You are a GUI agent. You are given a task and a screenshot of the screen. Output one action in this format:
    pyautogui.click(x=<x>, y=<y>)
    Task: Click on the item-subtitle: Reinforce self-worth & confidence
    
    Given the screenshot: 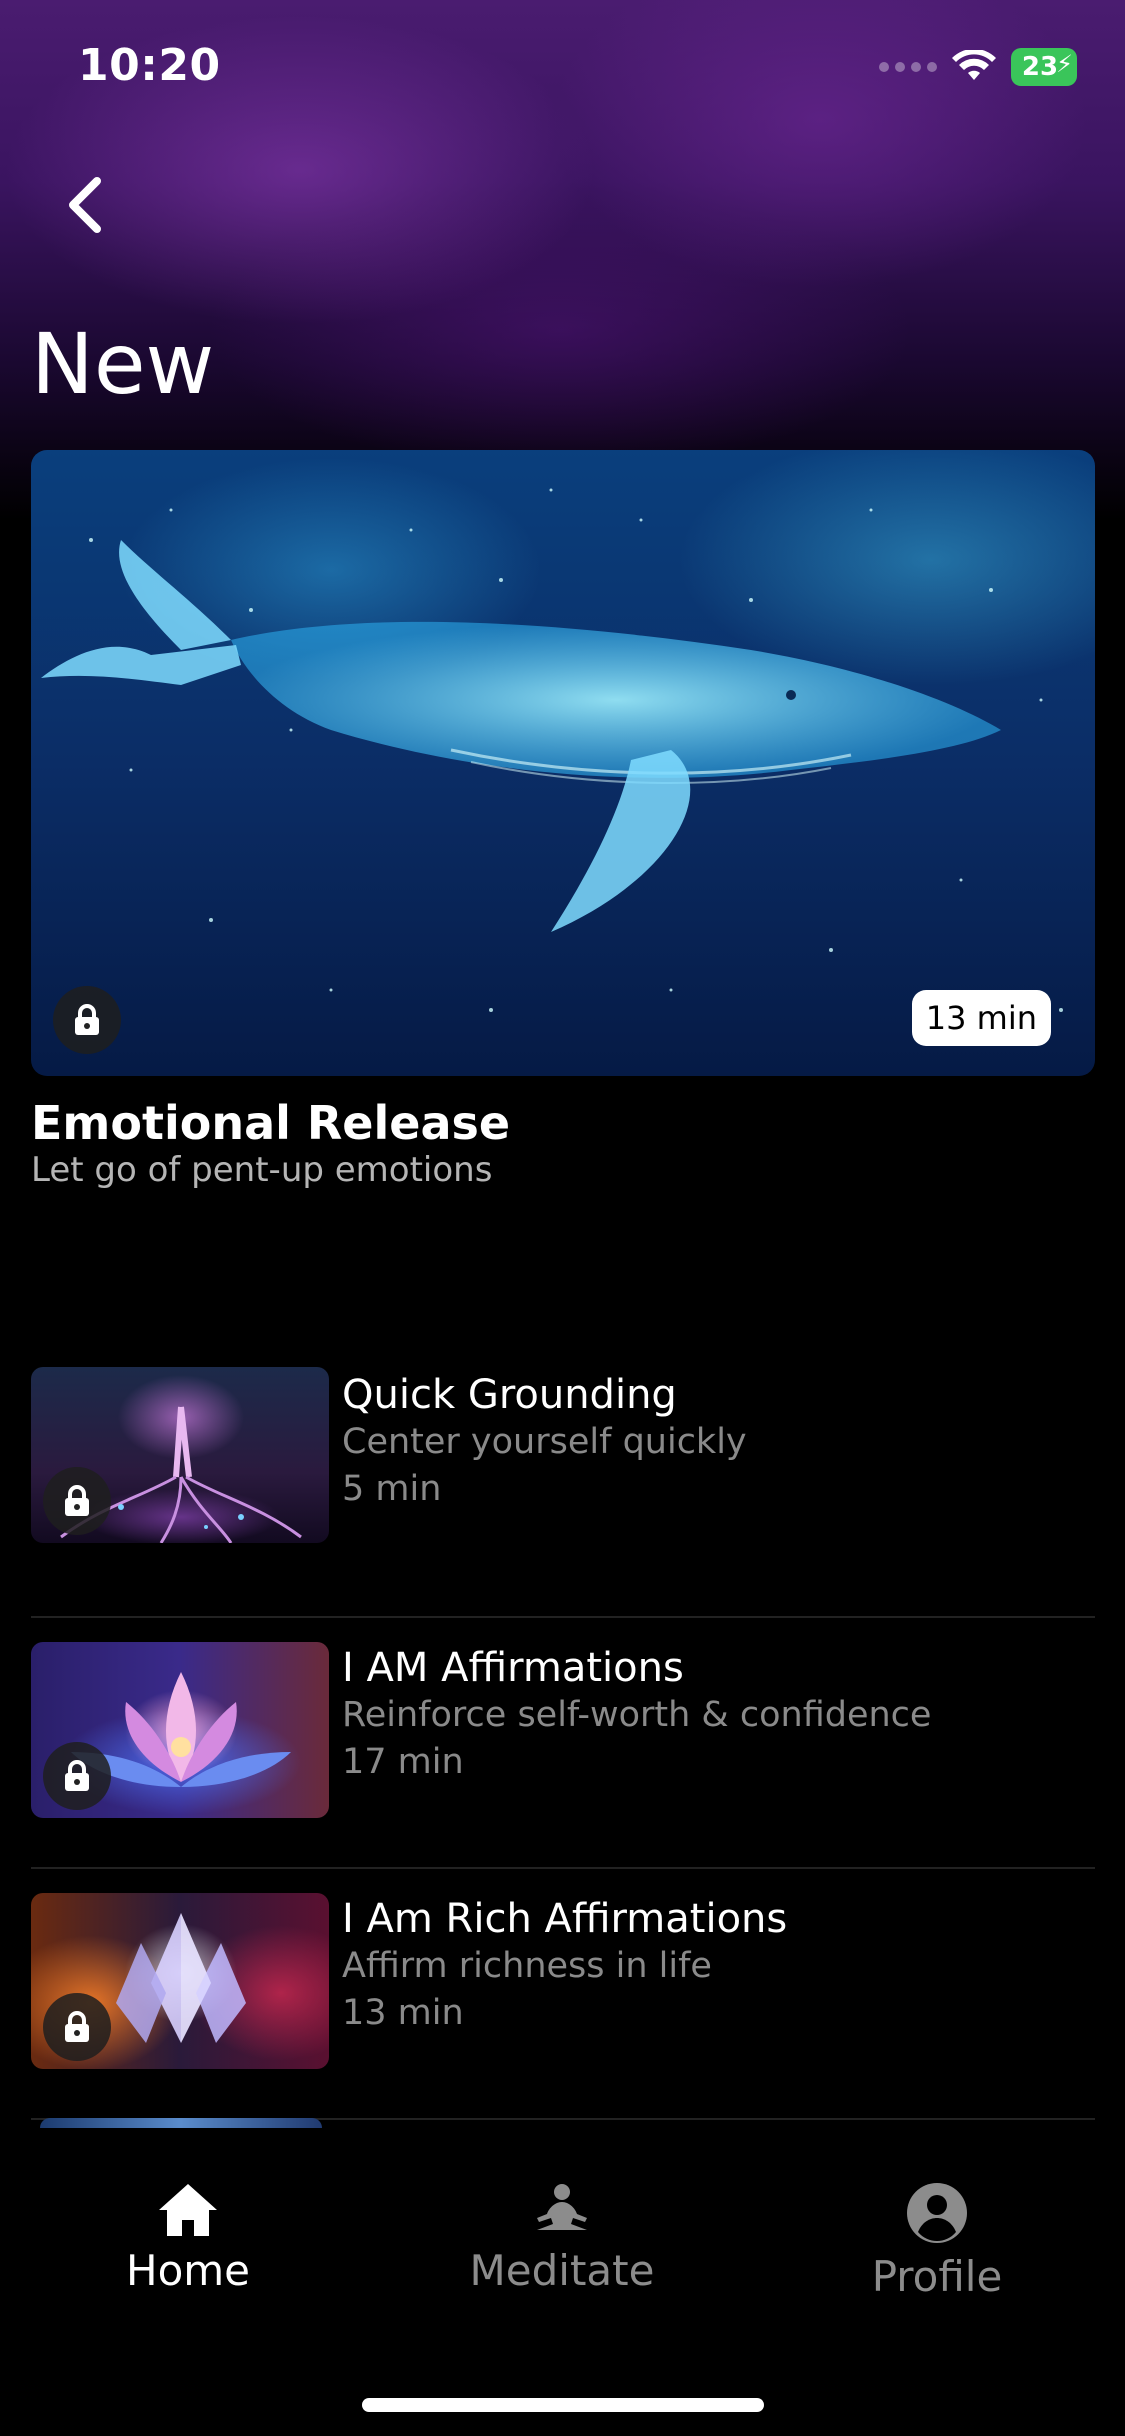 What is the action you would take?
    pyautogui.click(x=637, y=1715)
    